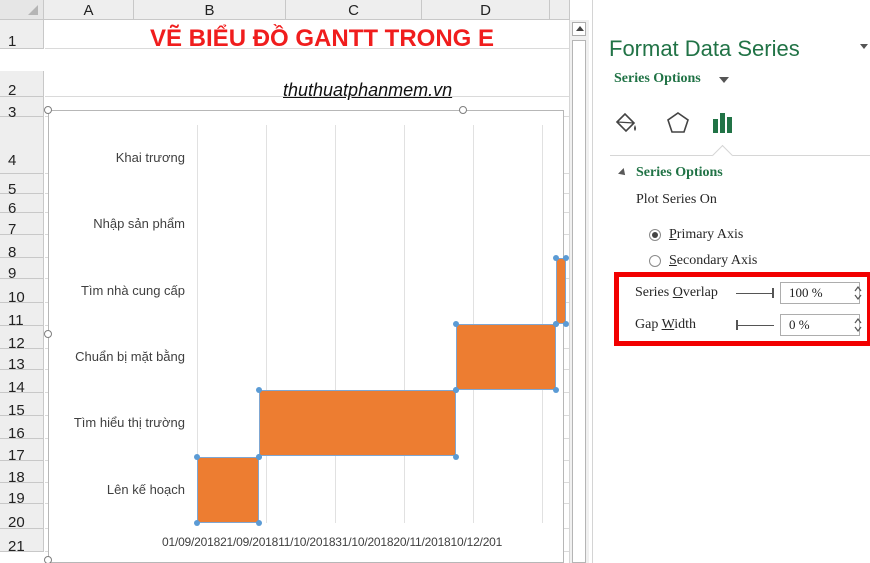 The height and width of the screenshot is (563, 870). What do you see at coordinates (22, 361) in the screenshot?
I see `row-header: 13` at bounding box center [22, 361].